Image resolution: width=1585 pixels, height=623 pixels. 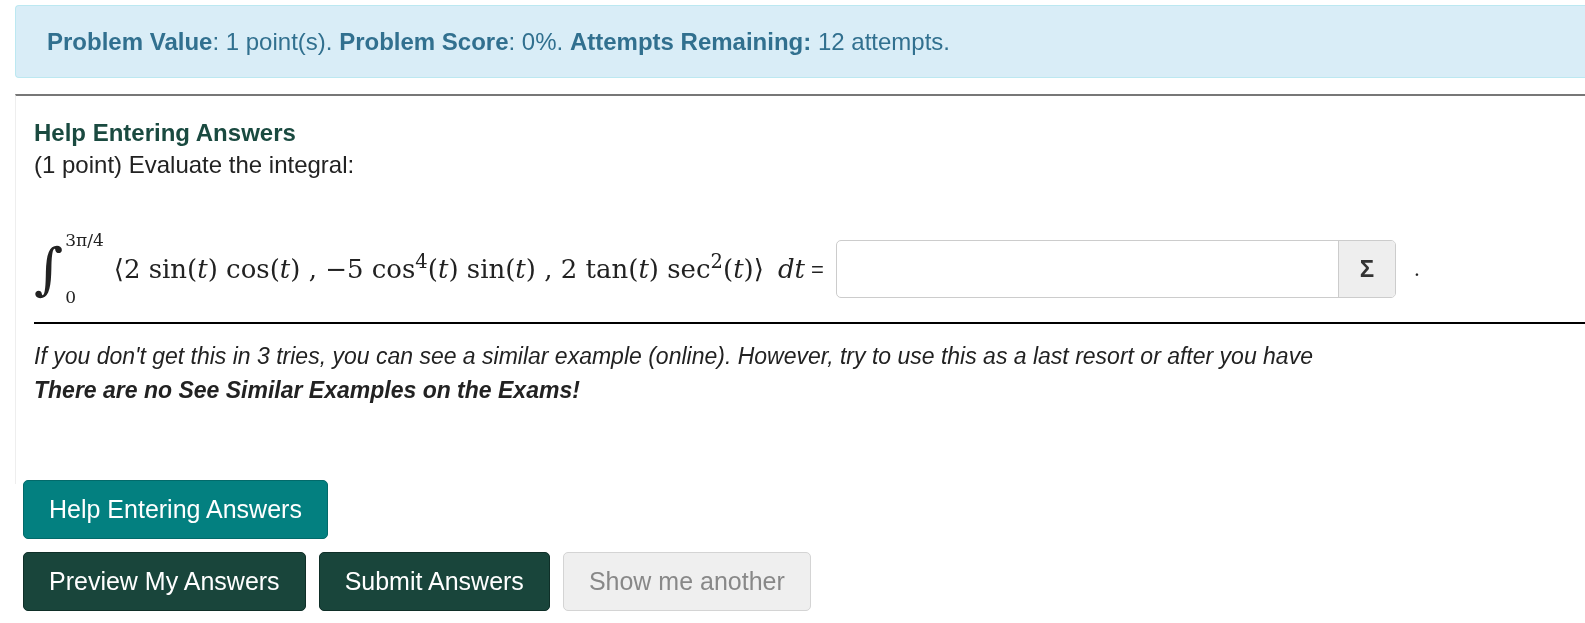 What do you see at coordinates (84, 240) in the screenshot?
I see `upper-limit: 3π/4` at bounding box center [84, 240].